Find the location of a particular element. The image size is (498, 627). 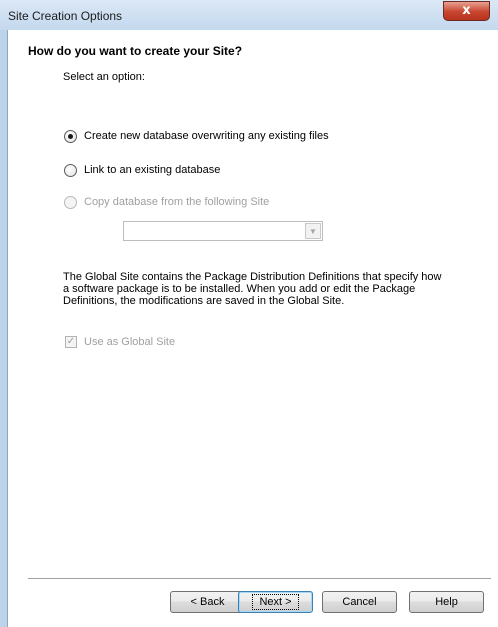

close-button: x is located at coordinates (466, 11).